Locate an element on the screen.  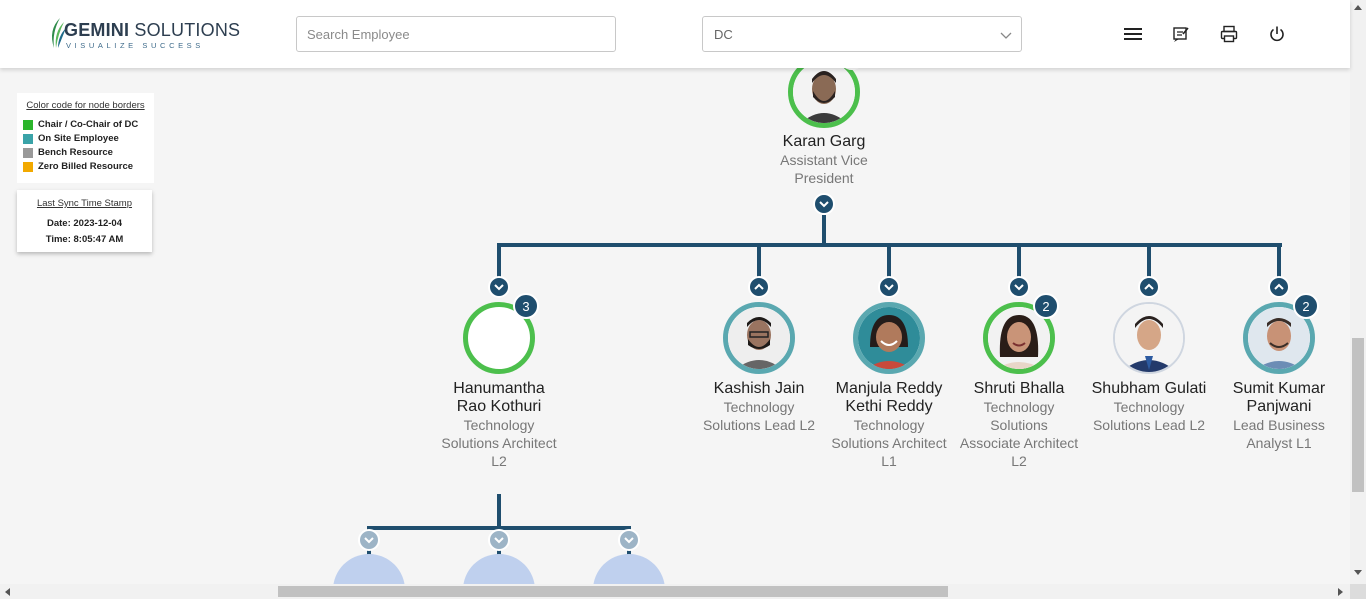
child-role: L1 is located at coordinates (889, 461).